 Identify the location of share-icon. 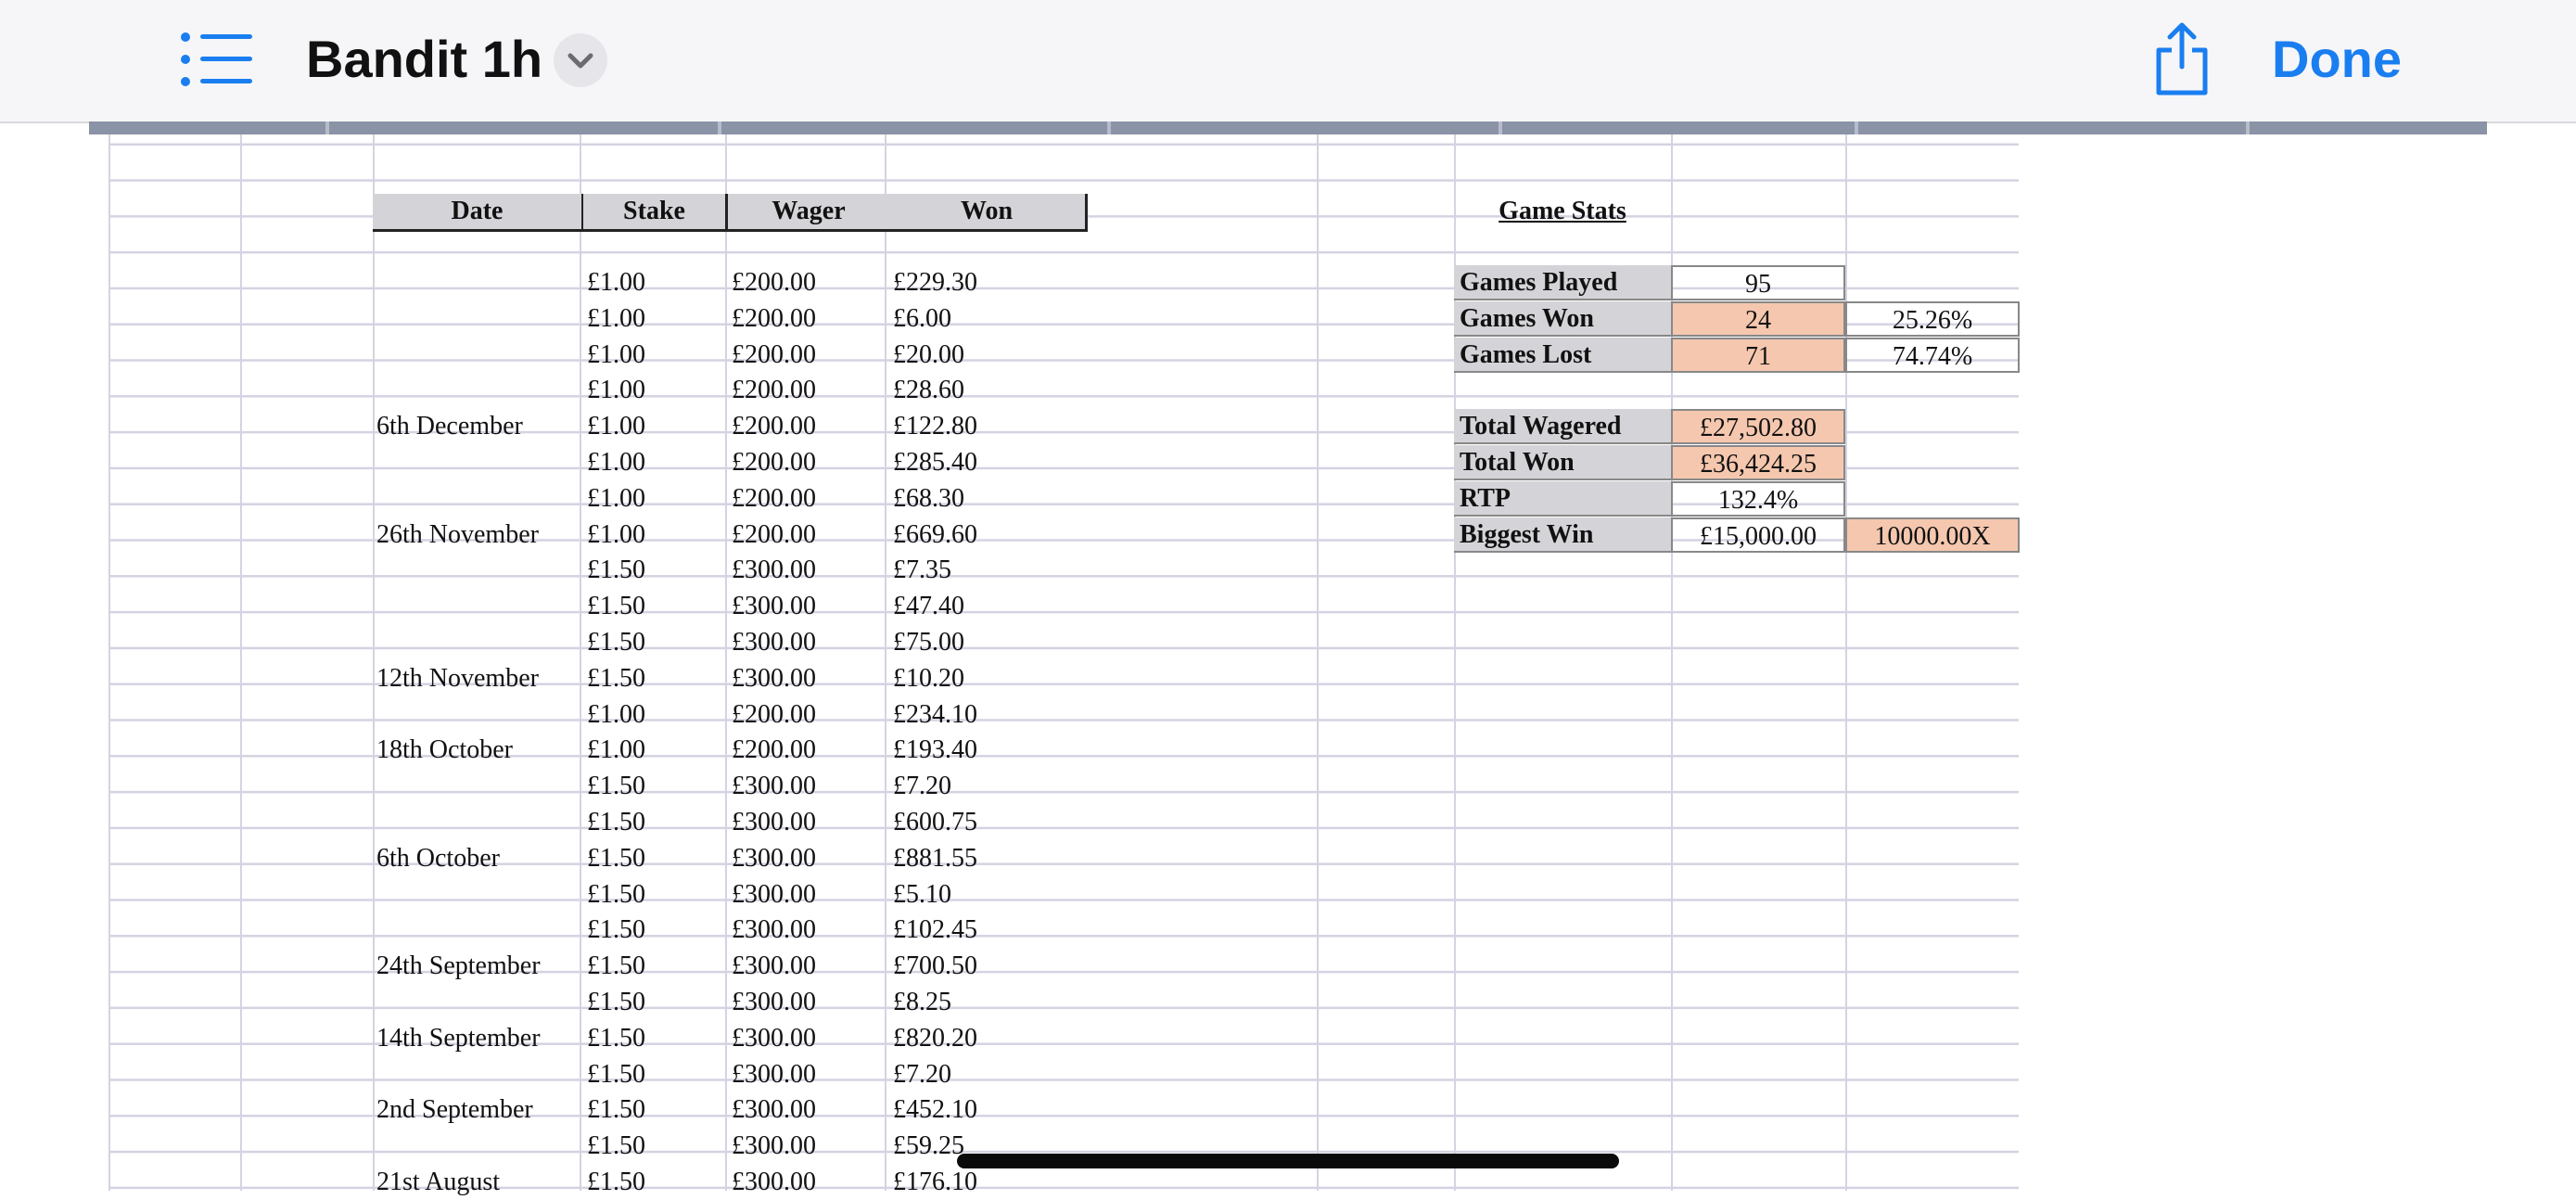
(2181, 57).